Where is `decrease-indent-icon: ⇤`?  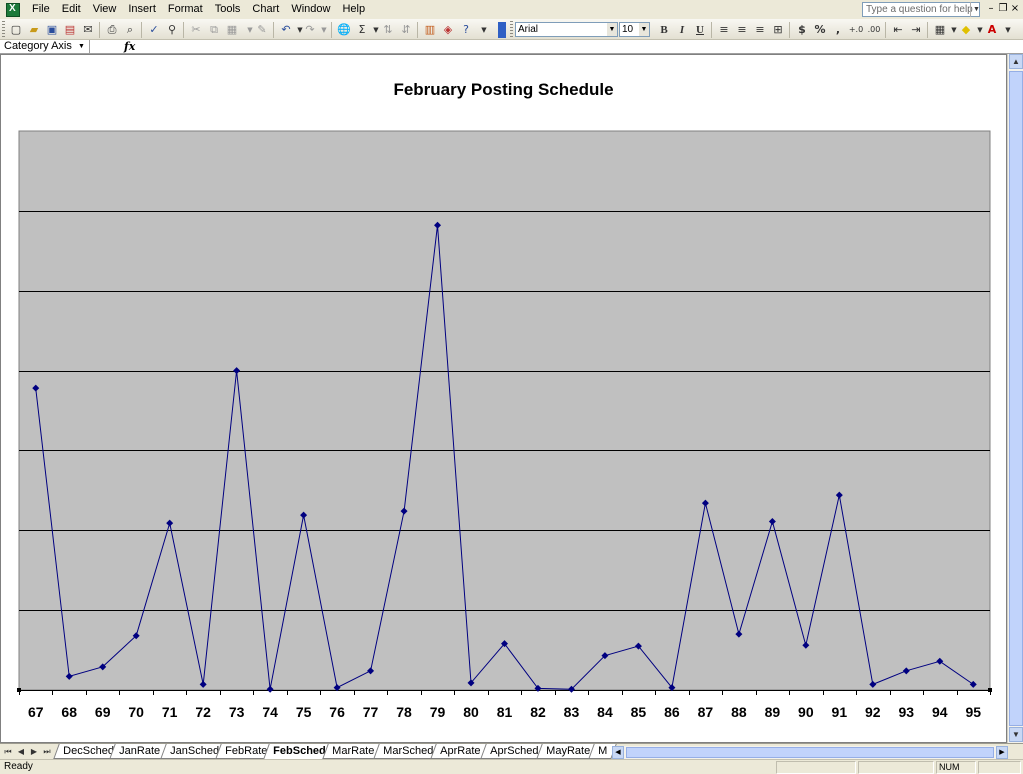
decrease-indent-icon: ⇤ is located at coordinates (898, 30).